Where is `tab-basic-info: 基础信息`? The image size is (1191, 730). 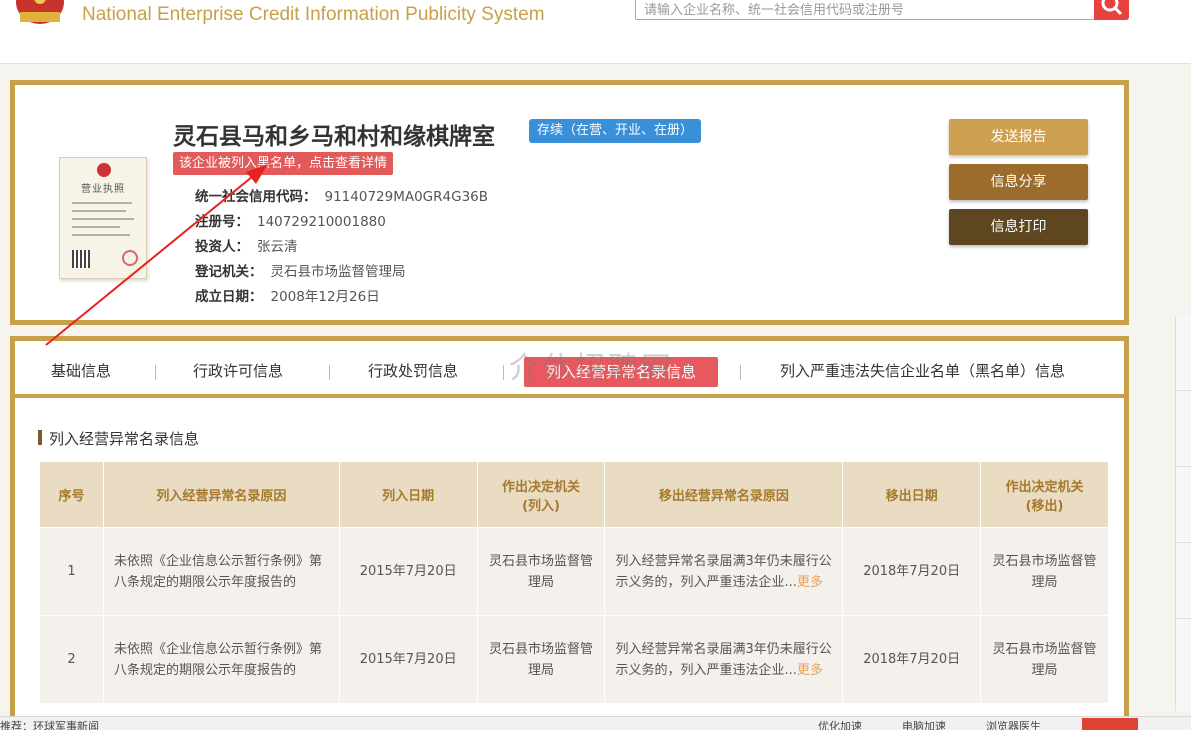 tab-basic-info: 基础信息 is located at coordinates (81, 370).